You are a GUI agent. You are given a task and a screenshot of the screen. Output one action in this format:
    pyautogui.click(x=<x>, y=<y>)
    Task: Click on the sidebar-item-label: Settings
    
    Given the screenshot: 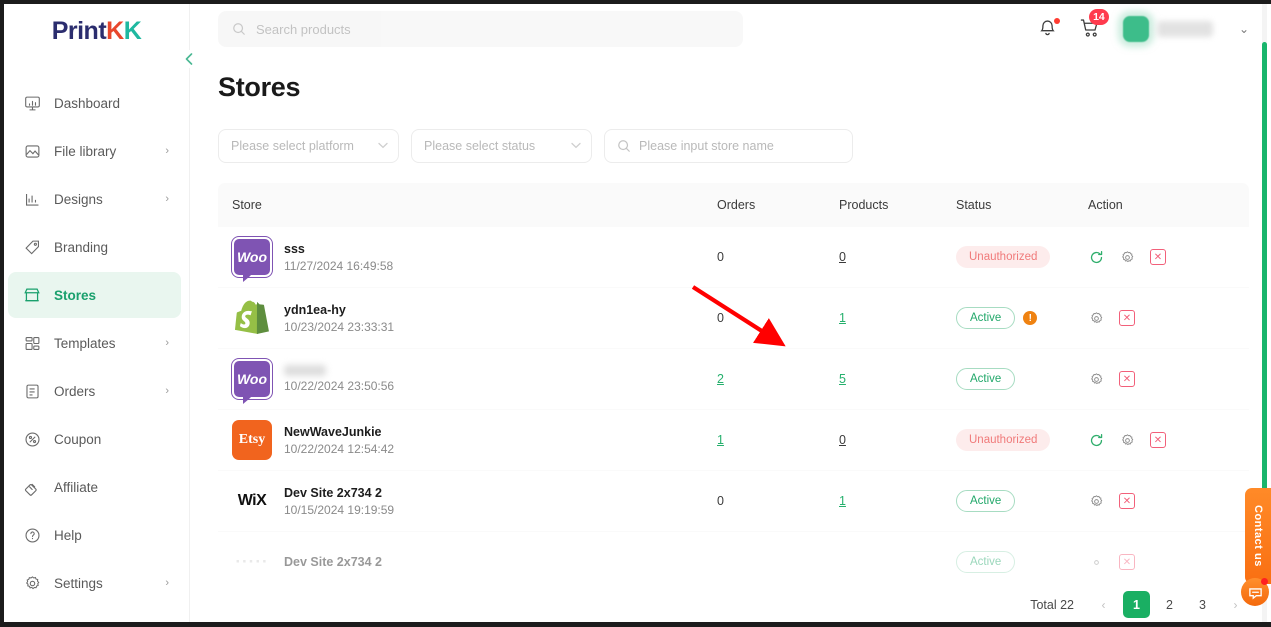 What is the action you would take?
    pyautogui.click(x=78, y=583)
    